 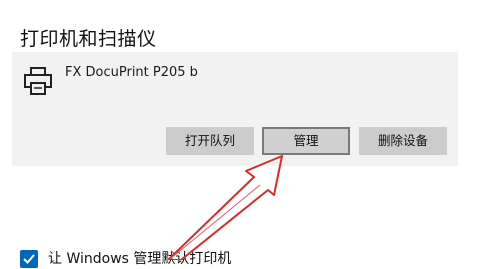 What do you see at coordinates (403, 141) in the screenshot?
I see `remove-device-button: 删除设备` at bounding box center [403, 141].